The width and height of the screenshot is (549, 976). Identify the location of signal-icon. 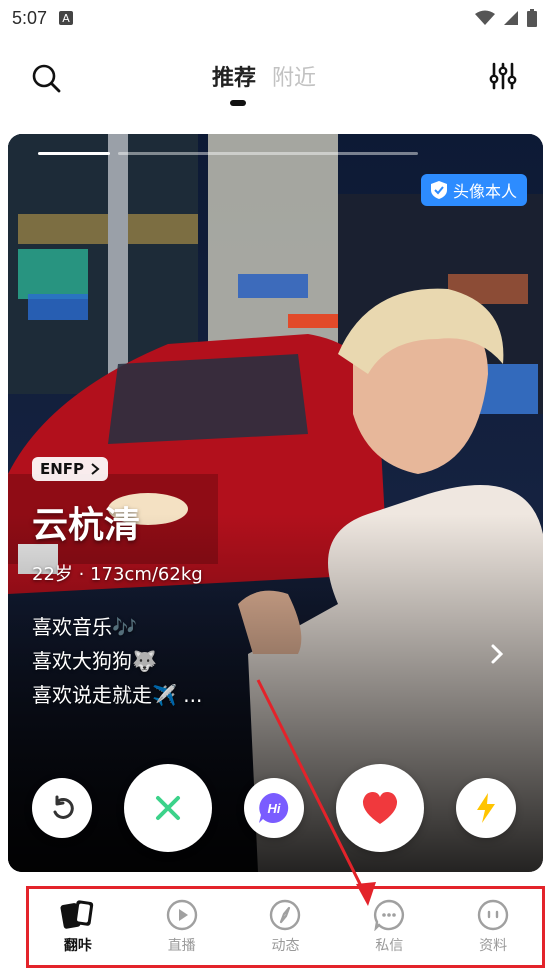
(511, 18).